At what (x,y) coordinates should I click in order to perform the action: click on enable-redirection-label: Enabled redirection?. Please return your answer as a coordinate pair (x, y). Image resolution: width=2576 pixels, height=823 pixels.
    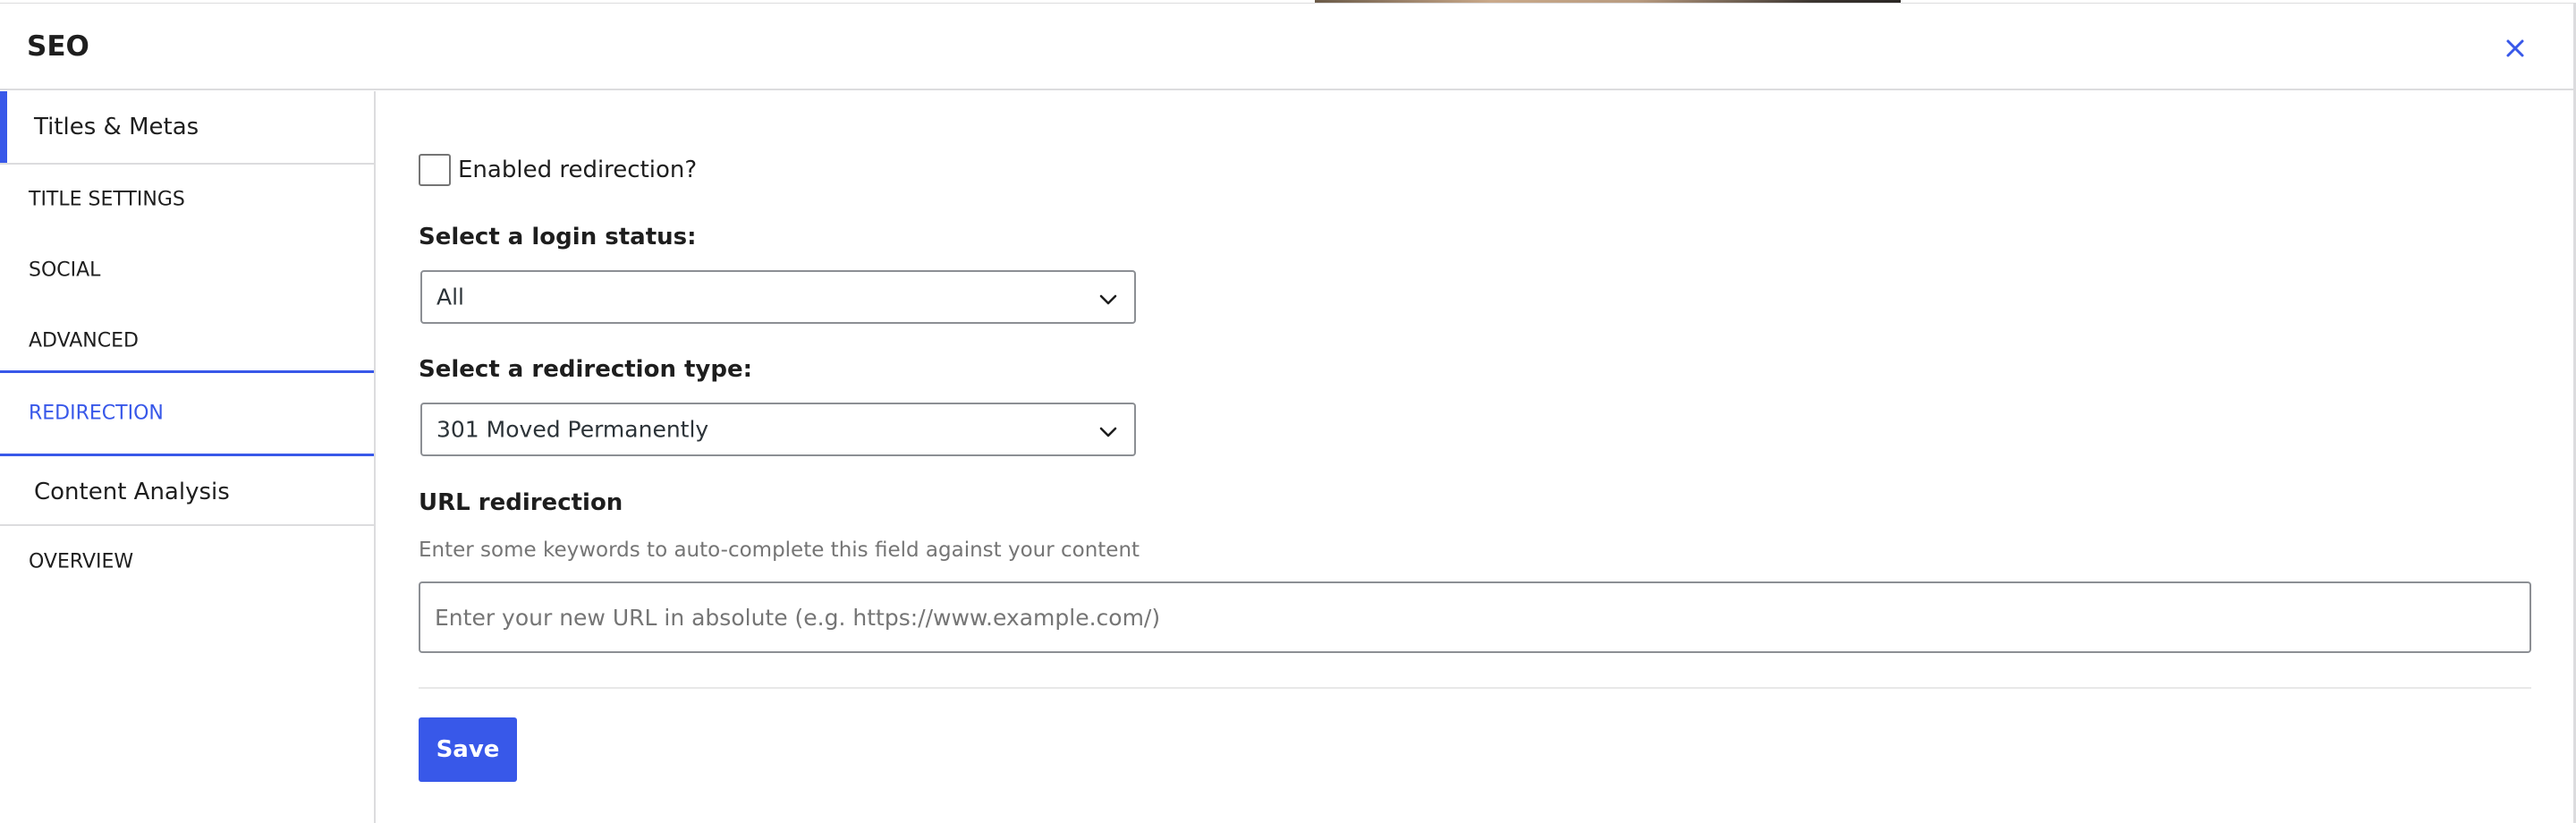
    Looking at the image, I should click on (577, 170).